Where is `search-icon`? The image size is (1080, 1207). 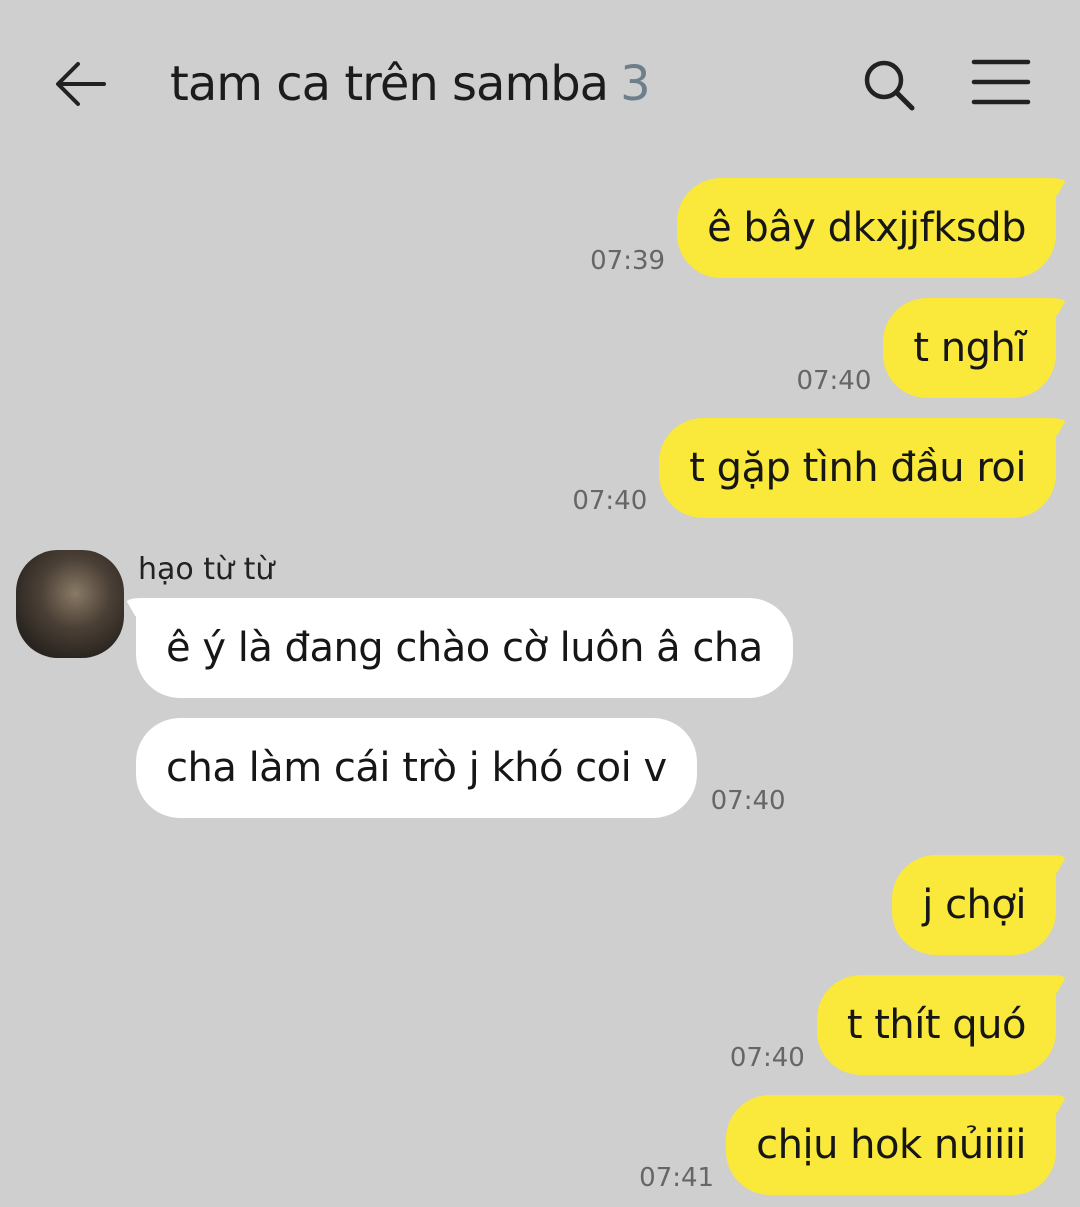 search-icon is located at coordinates (889, 85).